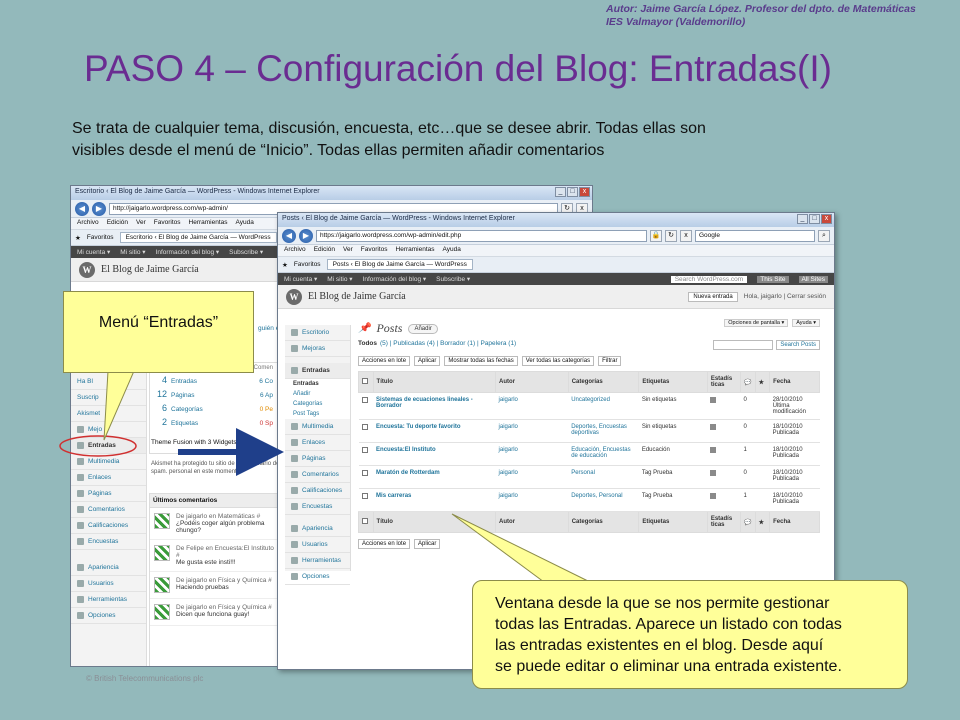 Image resolution: width=960 pixels, height=720 pixels. What do you see at coordinates (709, 279) in the screenshot?
I see `wp-search-input: Search WordPress.com` at bounding box center [709, 279].